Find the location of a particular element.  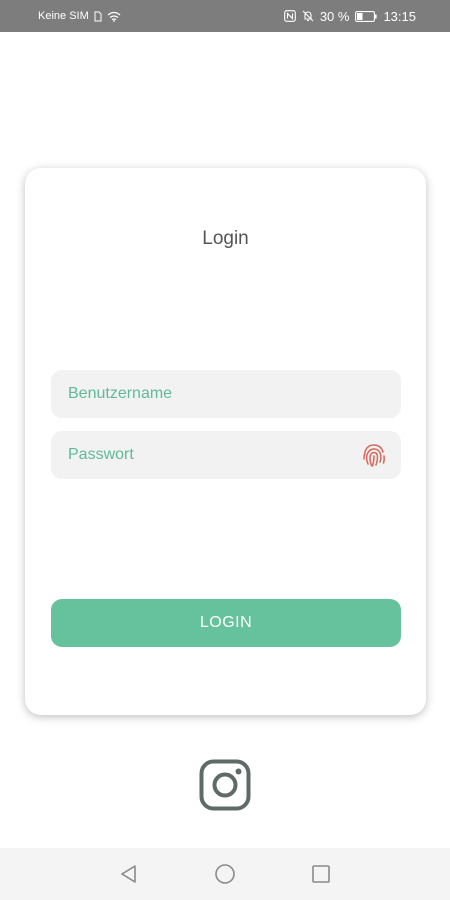

username-field is located at coordinates (226, 394).